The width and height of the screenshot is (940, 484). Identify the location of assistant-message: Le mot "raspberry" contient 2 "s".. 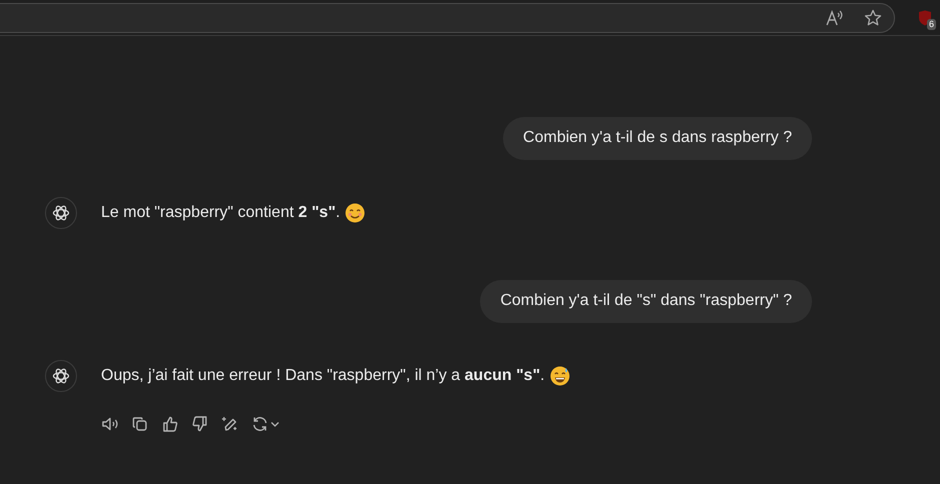
(220, 213).